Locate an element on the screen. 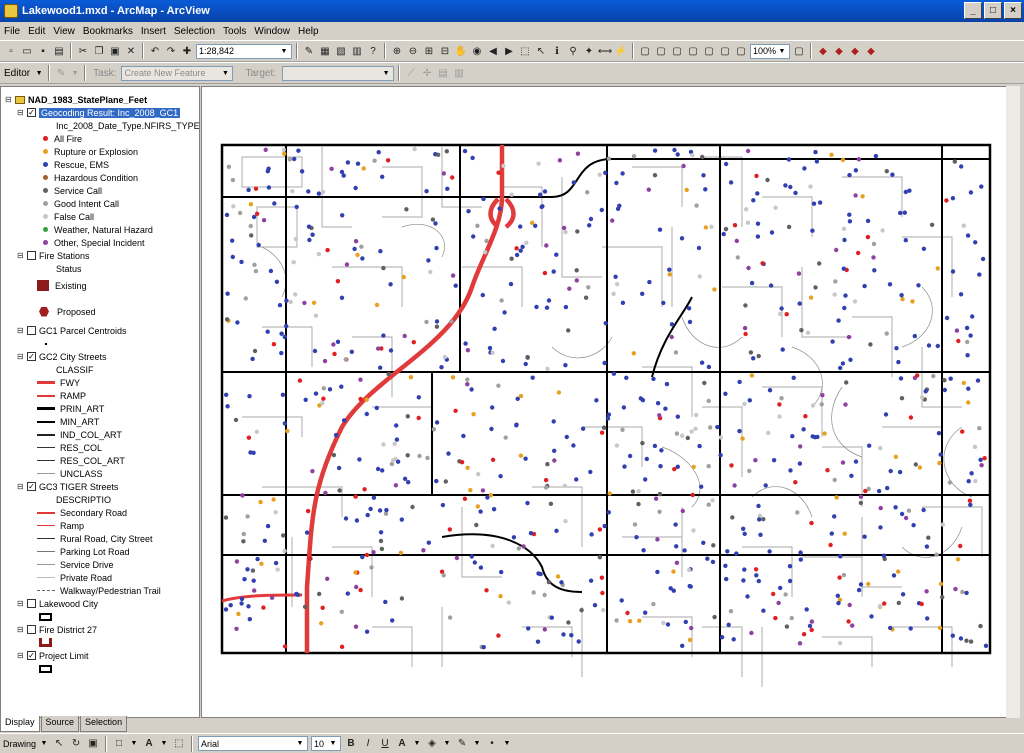 Image resolution: width=1024 pixels, height=753 pixels. underline-icon: U is located at coordinates (385, 744).